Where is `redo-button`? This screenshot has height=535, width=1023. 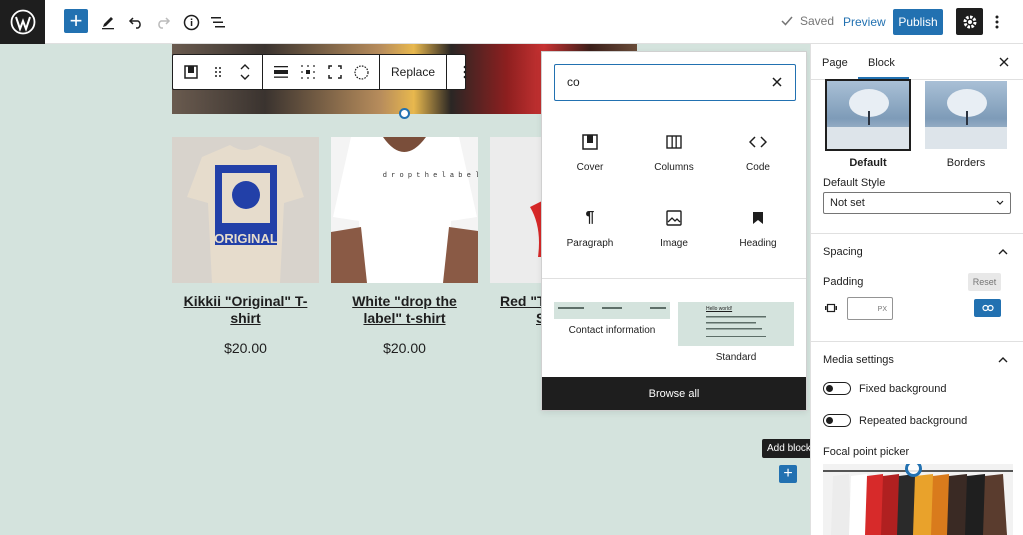 redo-button is located at coordinates (163, 22).